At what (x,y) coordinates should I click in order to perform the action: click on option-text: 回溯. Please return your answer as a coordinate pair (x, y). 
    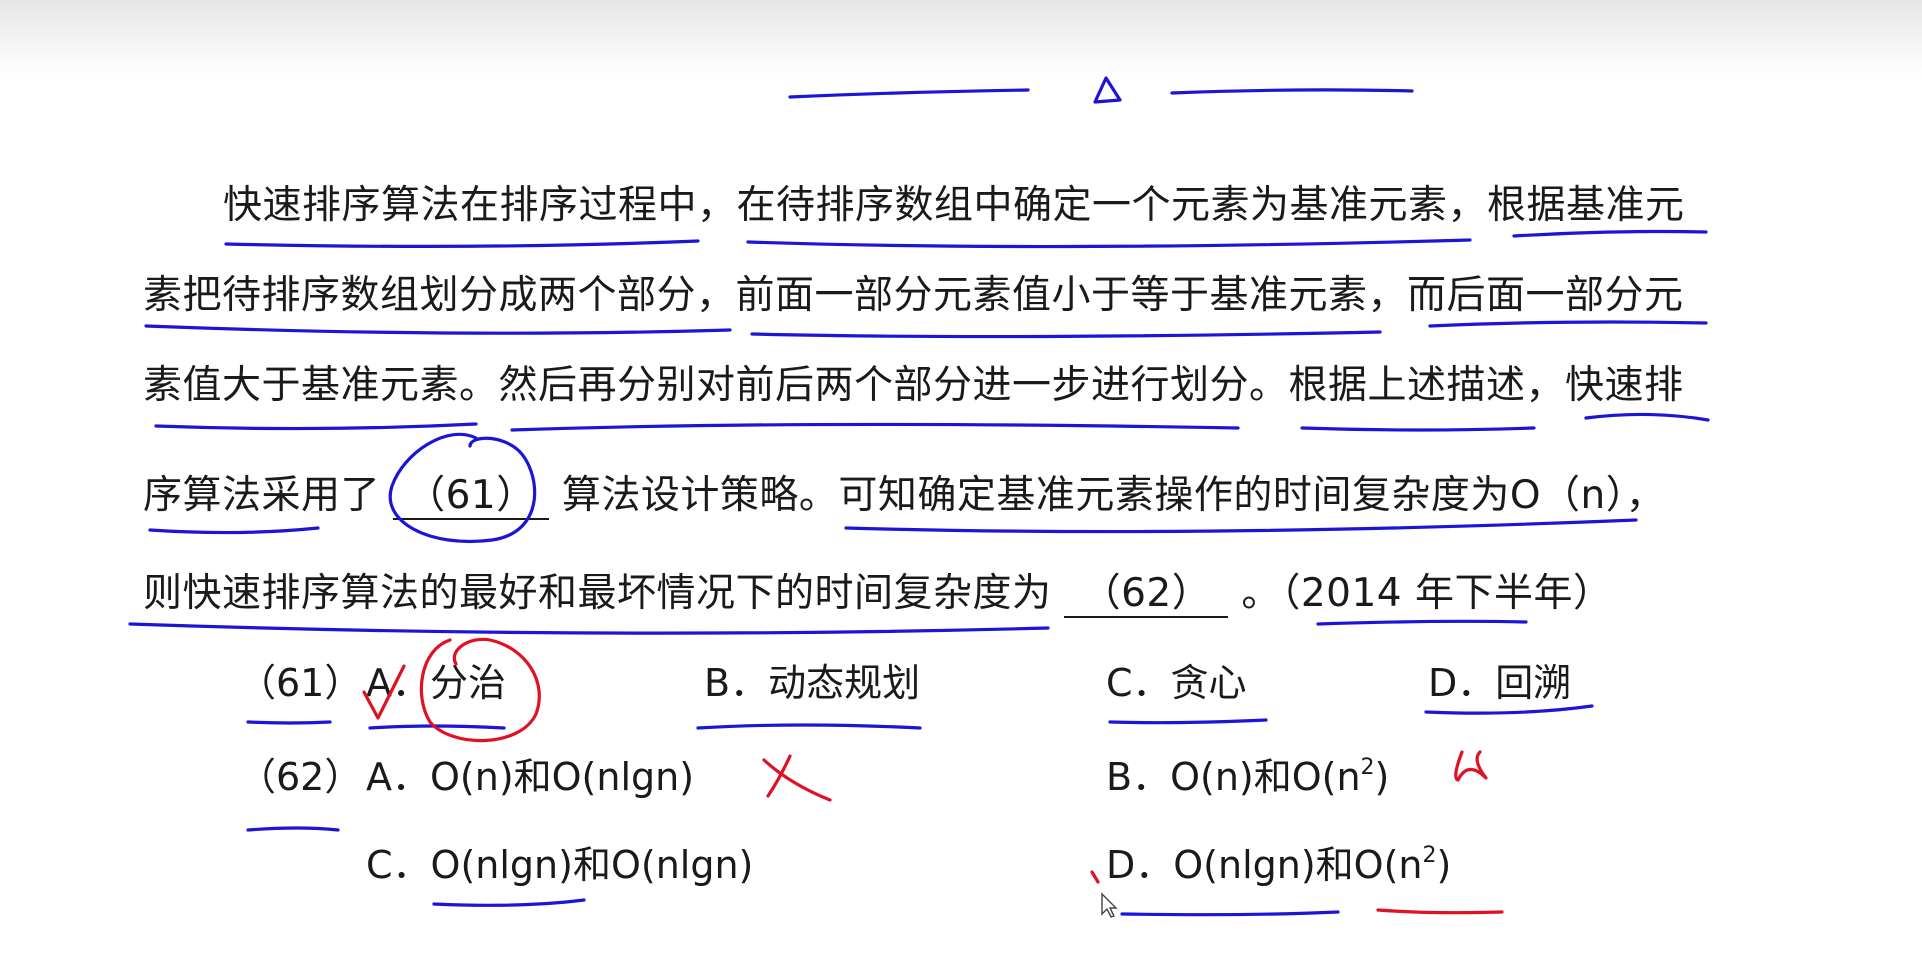
    Looking at the image, I should click on (1533, 683).